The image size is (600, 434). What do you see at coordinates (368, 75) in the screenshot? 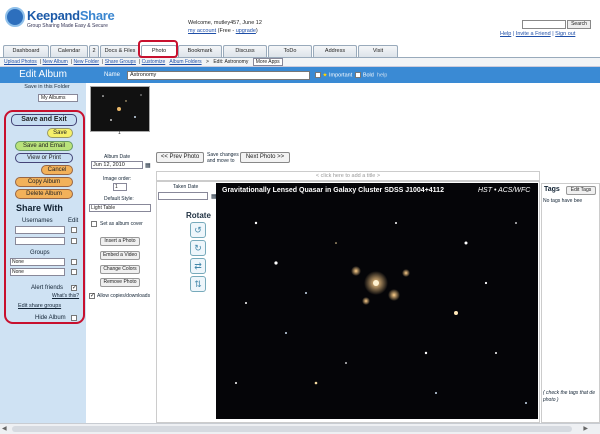
I see `bold-label: Bold` at bounding box center [368, 75].